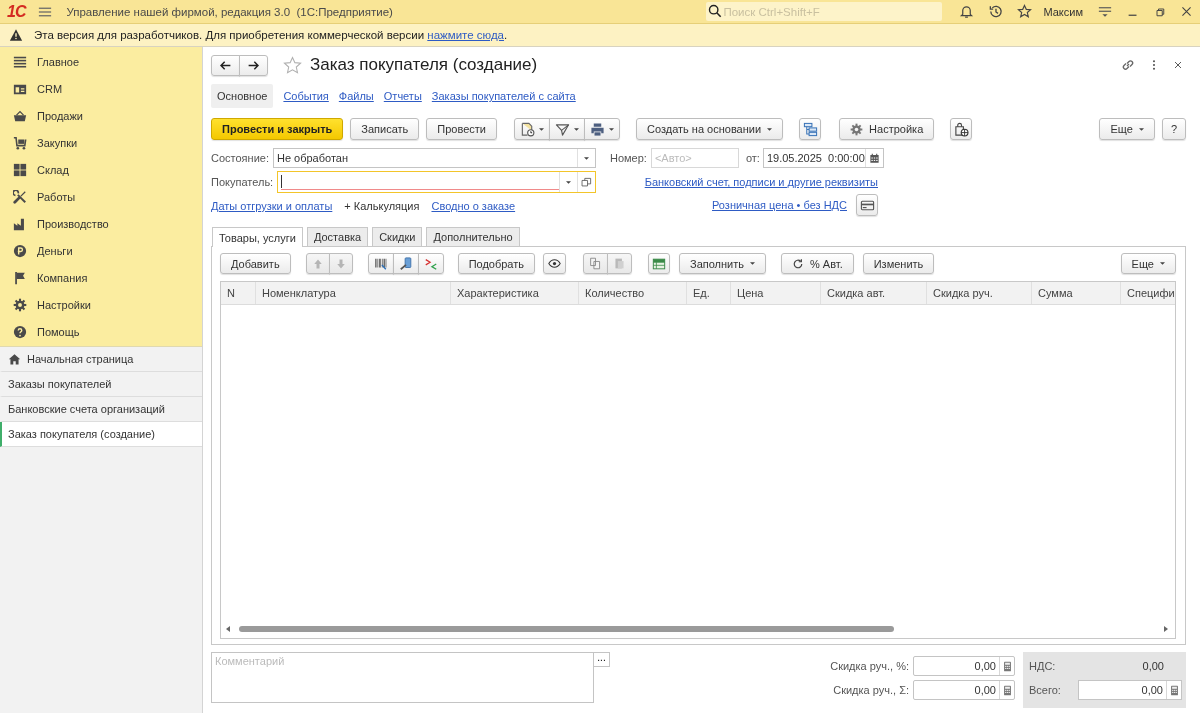  Describe the element at coordinates (465, 35) in the screenshot. I see `notice-link: нажмите сюда` at that location.